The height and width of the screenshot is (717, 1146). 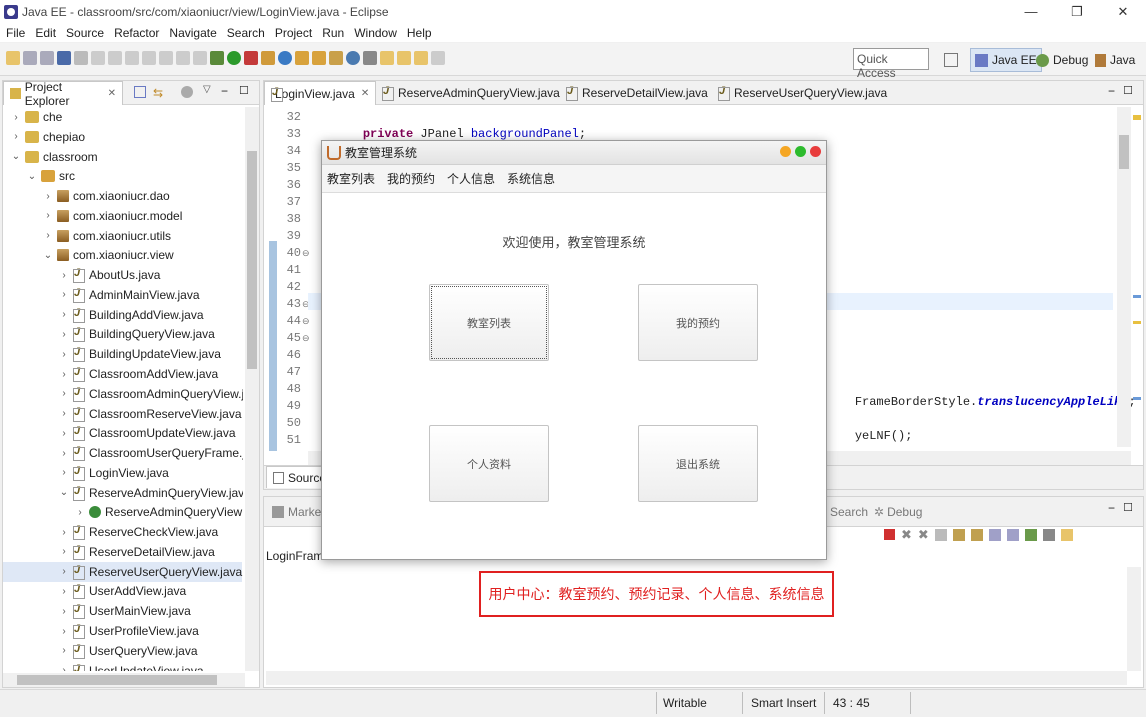 What do you see at coordinates (1006, 60) in the screenshot?
I see `perspective-java-ee: Java EE` at bounding box center [1006, 60].